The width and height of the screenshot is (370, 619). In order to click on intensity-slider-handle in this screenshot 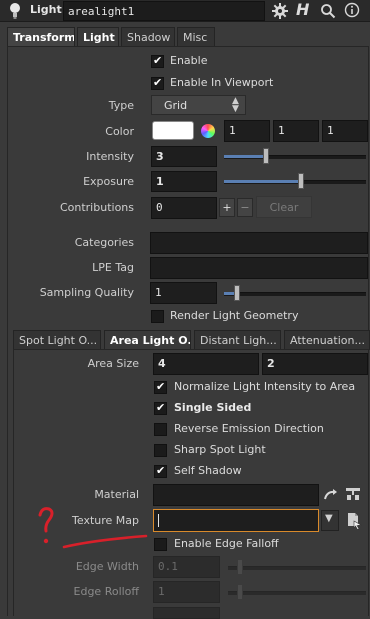, I will do `click(266, 156)`.